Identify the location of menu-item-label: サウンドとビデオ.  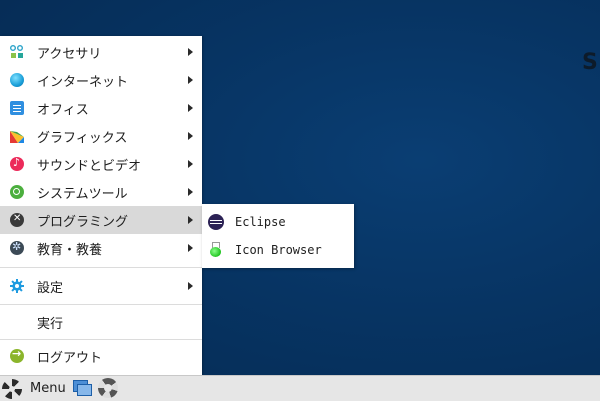
(89, 166).